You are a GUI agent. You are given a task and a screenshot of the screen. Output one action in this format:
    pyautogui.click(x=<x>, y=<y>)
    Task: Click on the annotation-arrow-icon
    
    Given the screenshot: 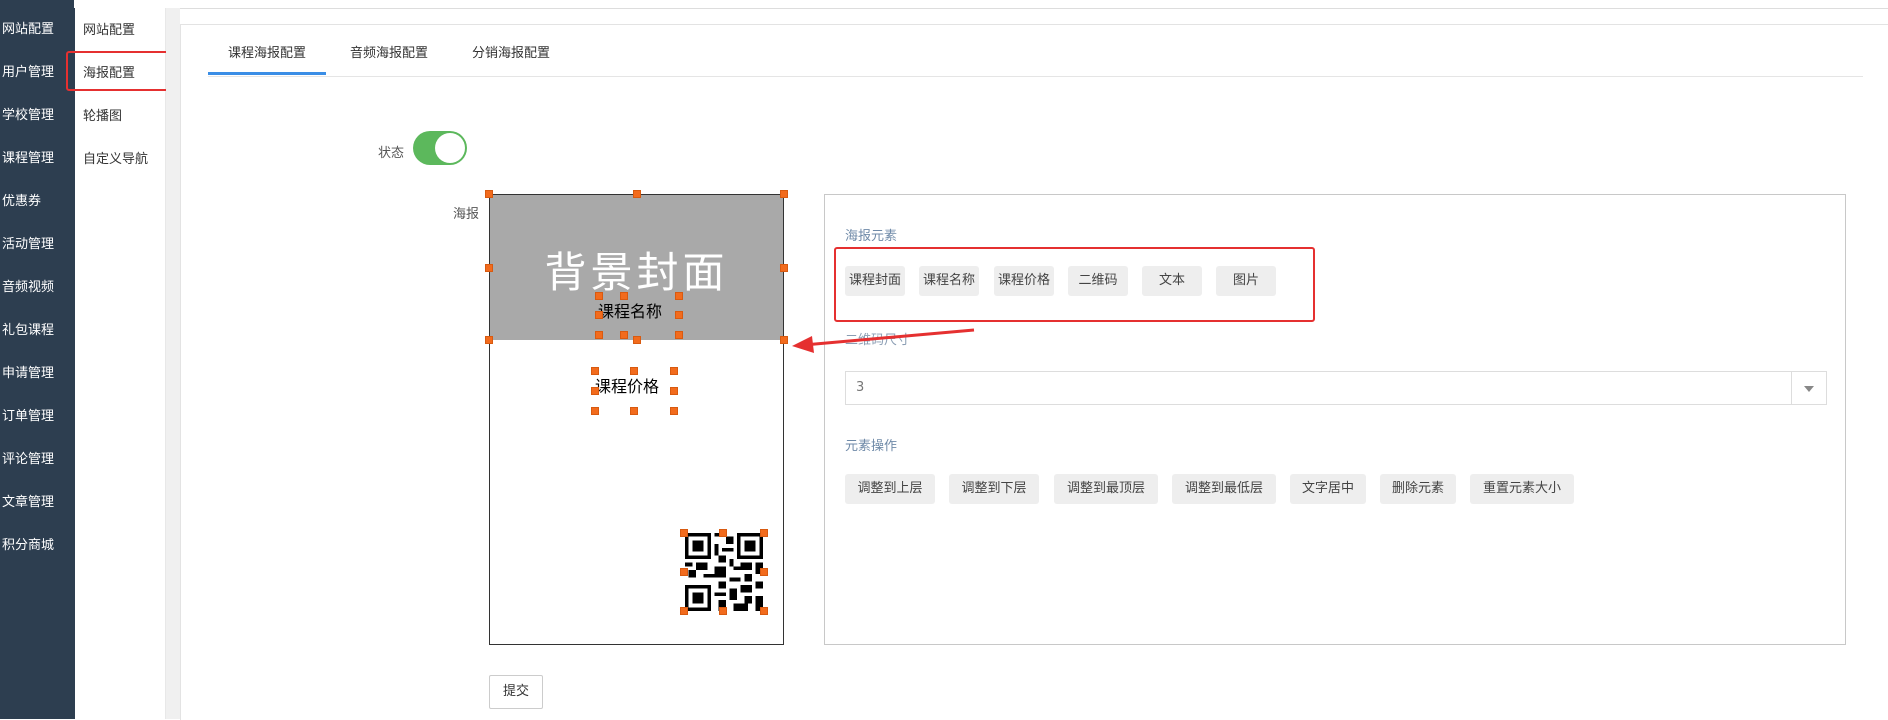 What is the action you would take?
    pyautogui.click(x=883, y=340)
    